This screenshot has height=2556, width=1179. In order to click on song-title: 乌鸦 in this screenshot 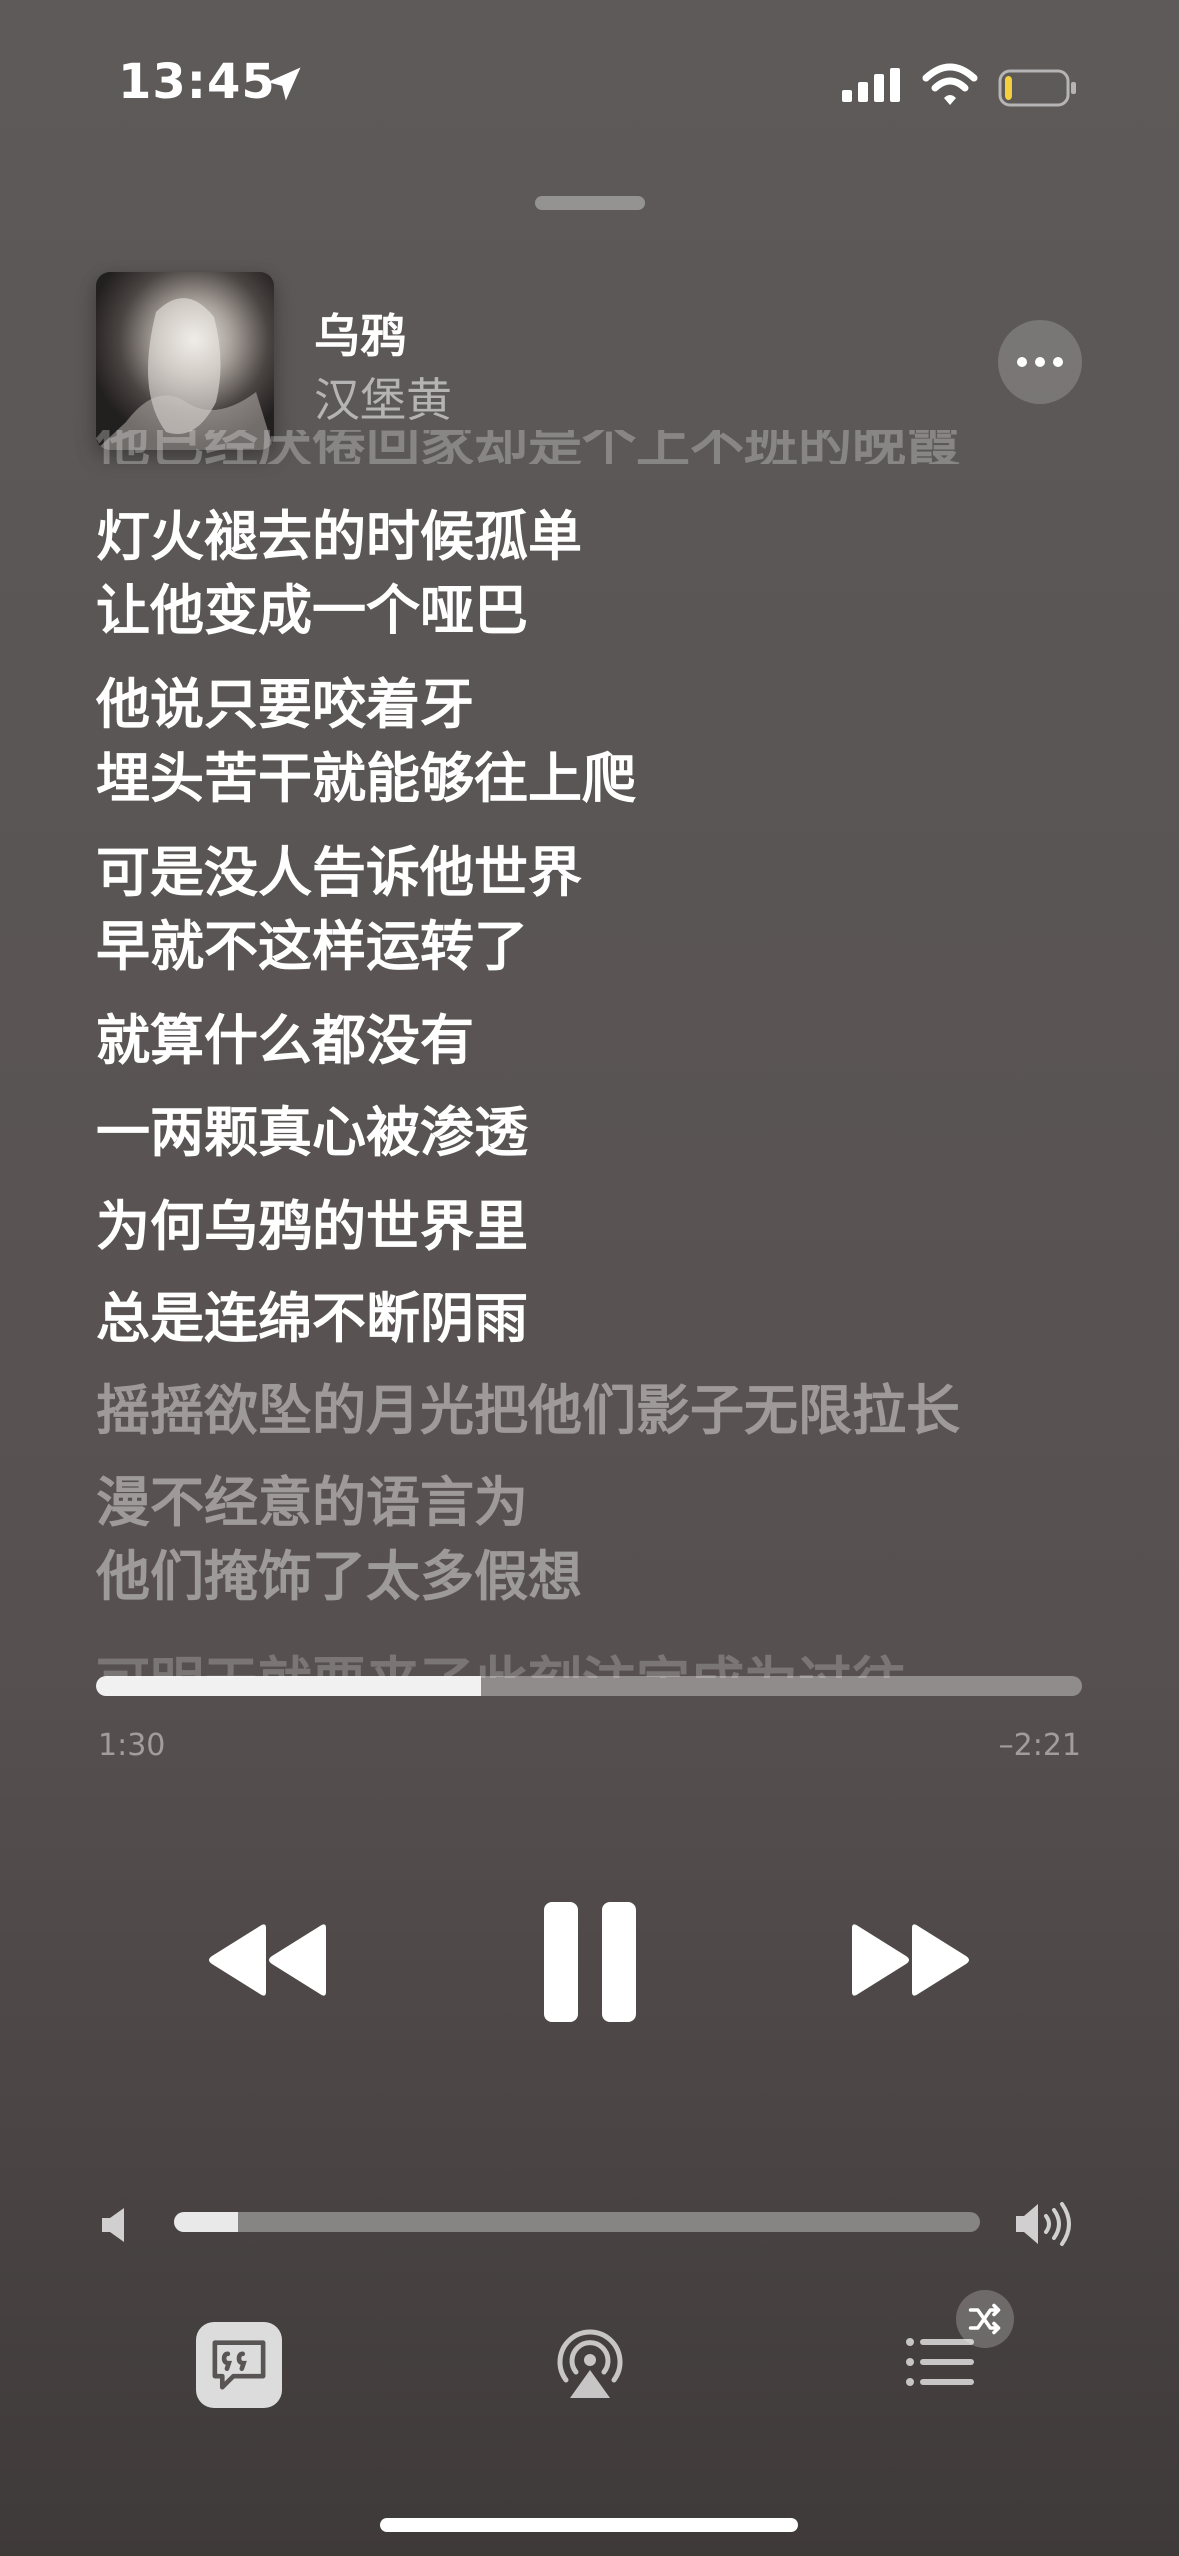, I will do `click(360, 333)`.